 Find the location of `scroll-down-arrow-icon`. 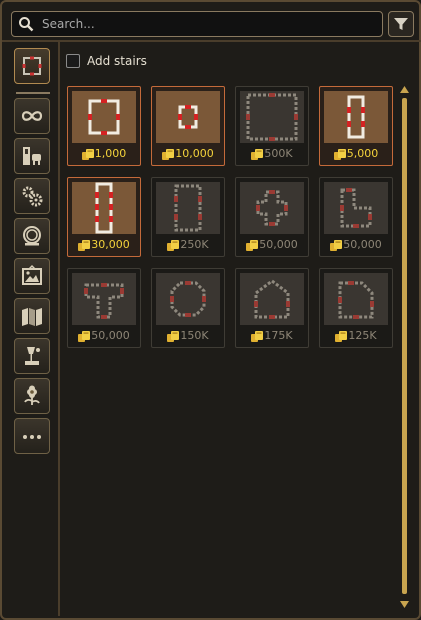

scroll-down-arrow-icon is located at coordinates (404, 605).